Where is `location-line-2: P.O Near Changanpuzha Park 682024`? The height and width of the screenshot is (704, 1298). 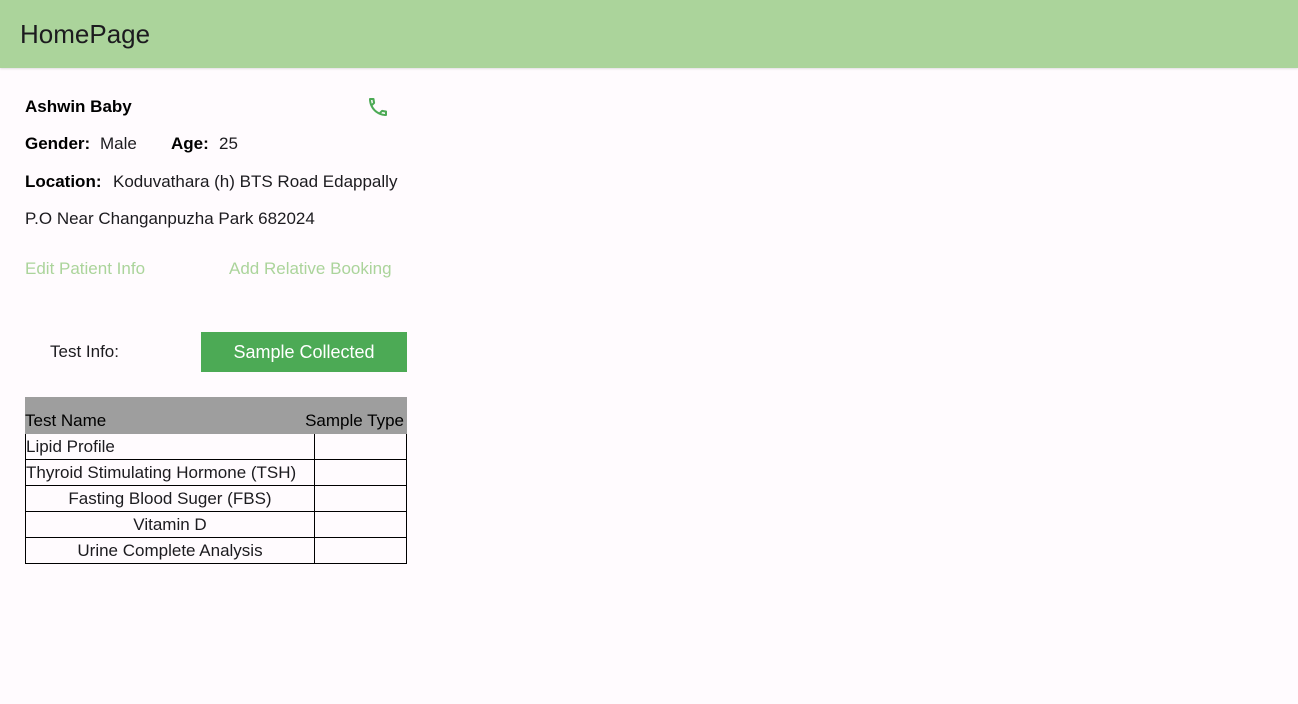 location-line-2: P.O Near Changanpuzha Park 682024 is located at coordinates (170, 218).